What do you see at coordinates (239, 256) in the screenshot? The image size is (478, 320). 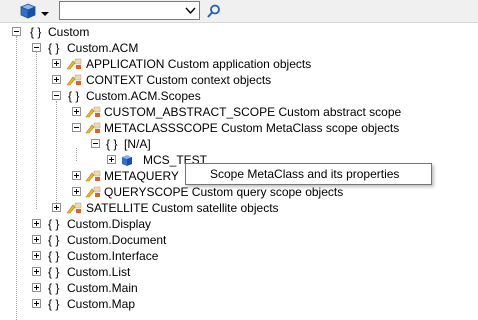 I see `tree-node-custom-interface: { } Custom.Interface` at bounding box center [239, 256].